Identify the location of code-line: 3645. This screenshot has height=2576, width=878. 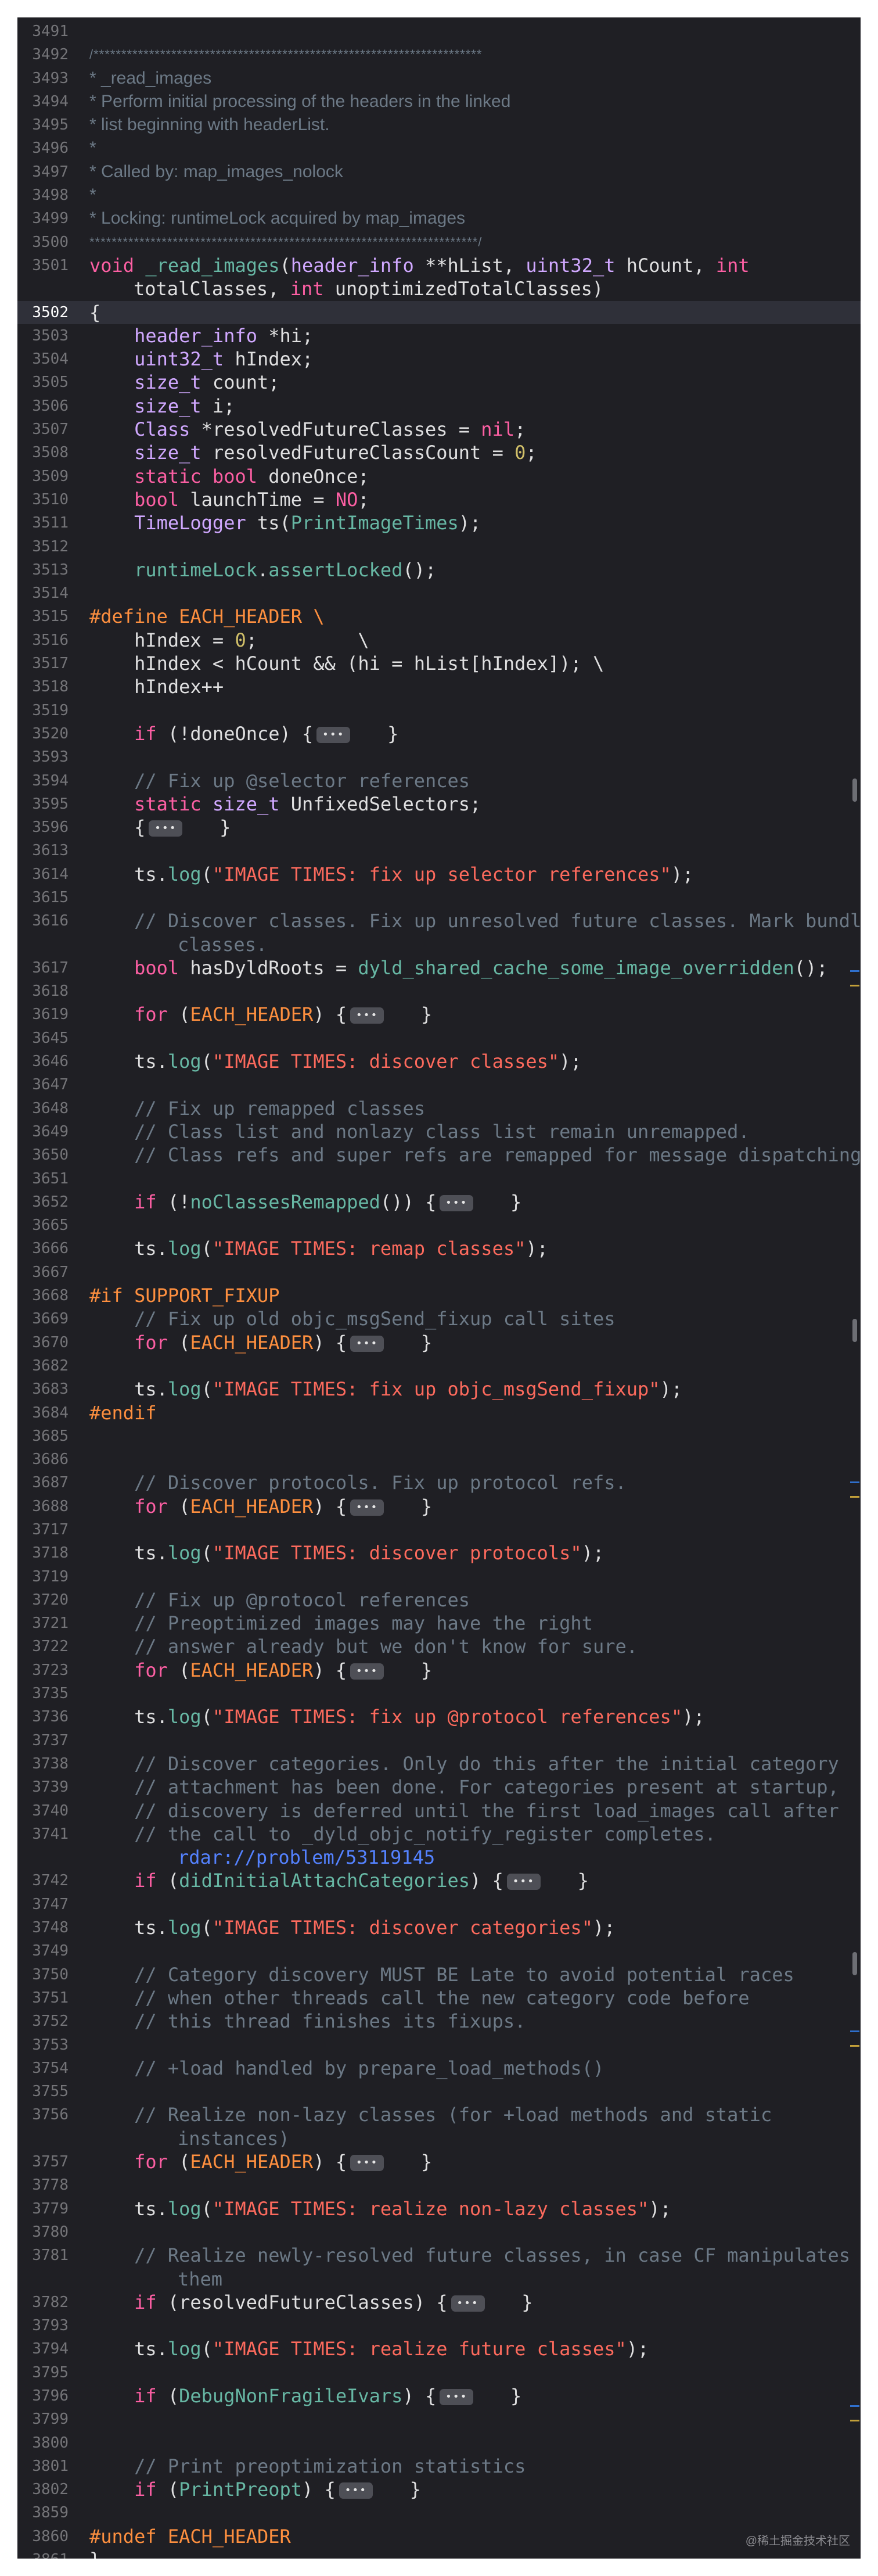
(439, 1038).